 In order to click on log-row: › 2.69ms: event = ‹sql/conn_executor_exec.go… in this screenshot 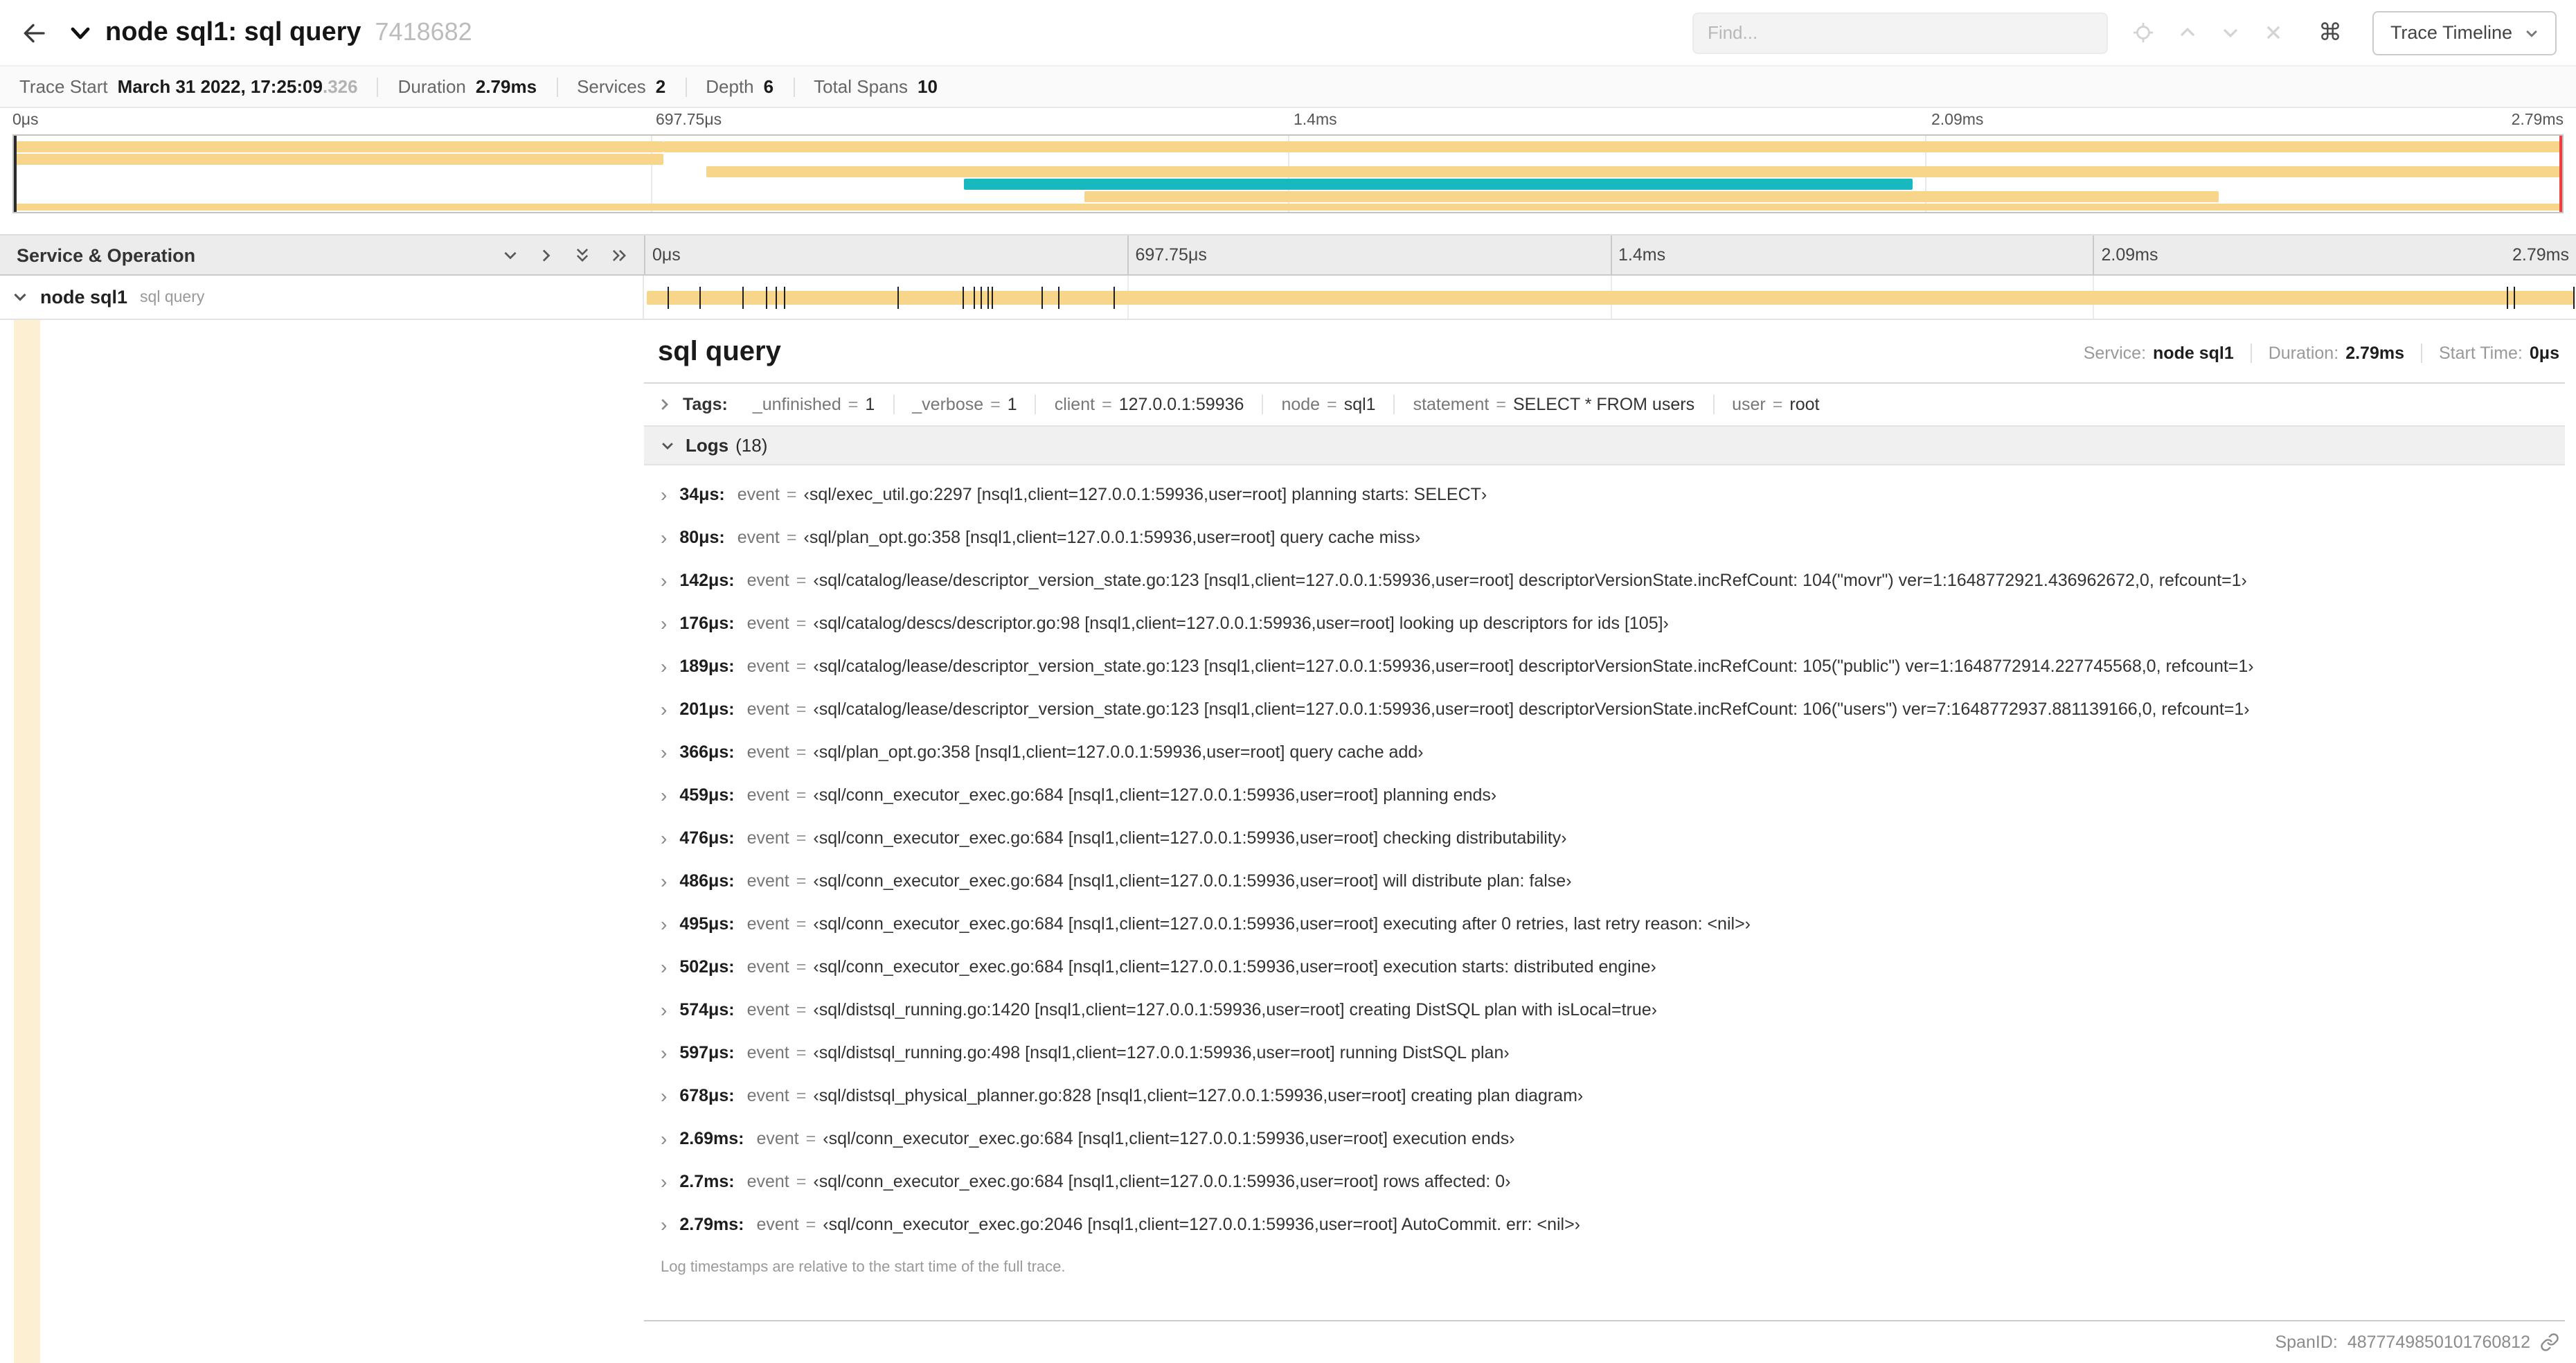, I will do `click(1606, 1140)`.